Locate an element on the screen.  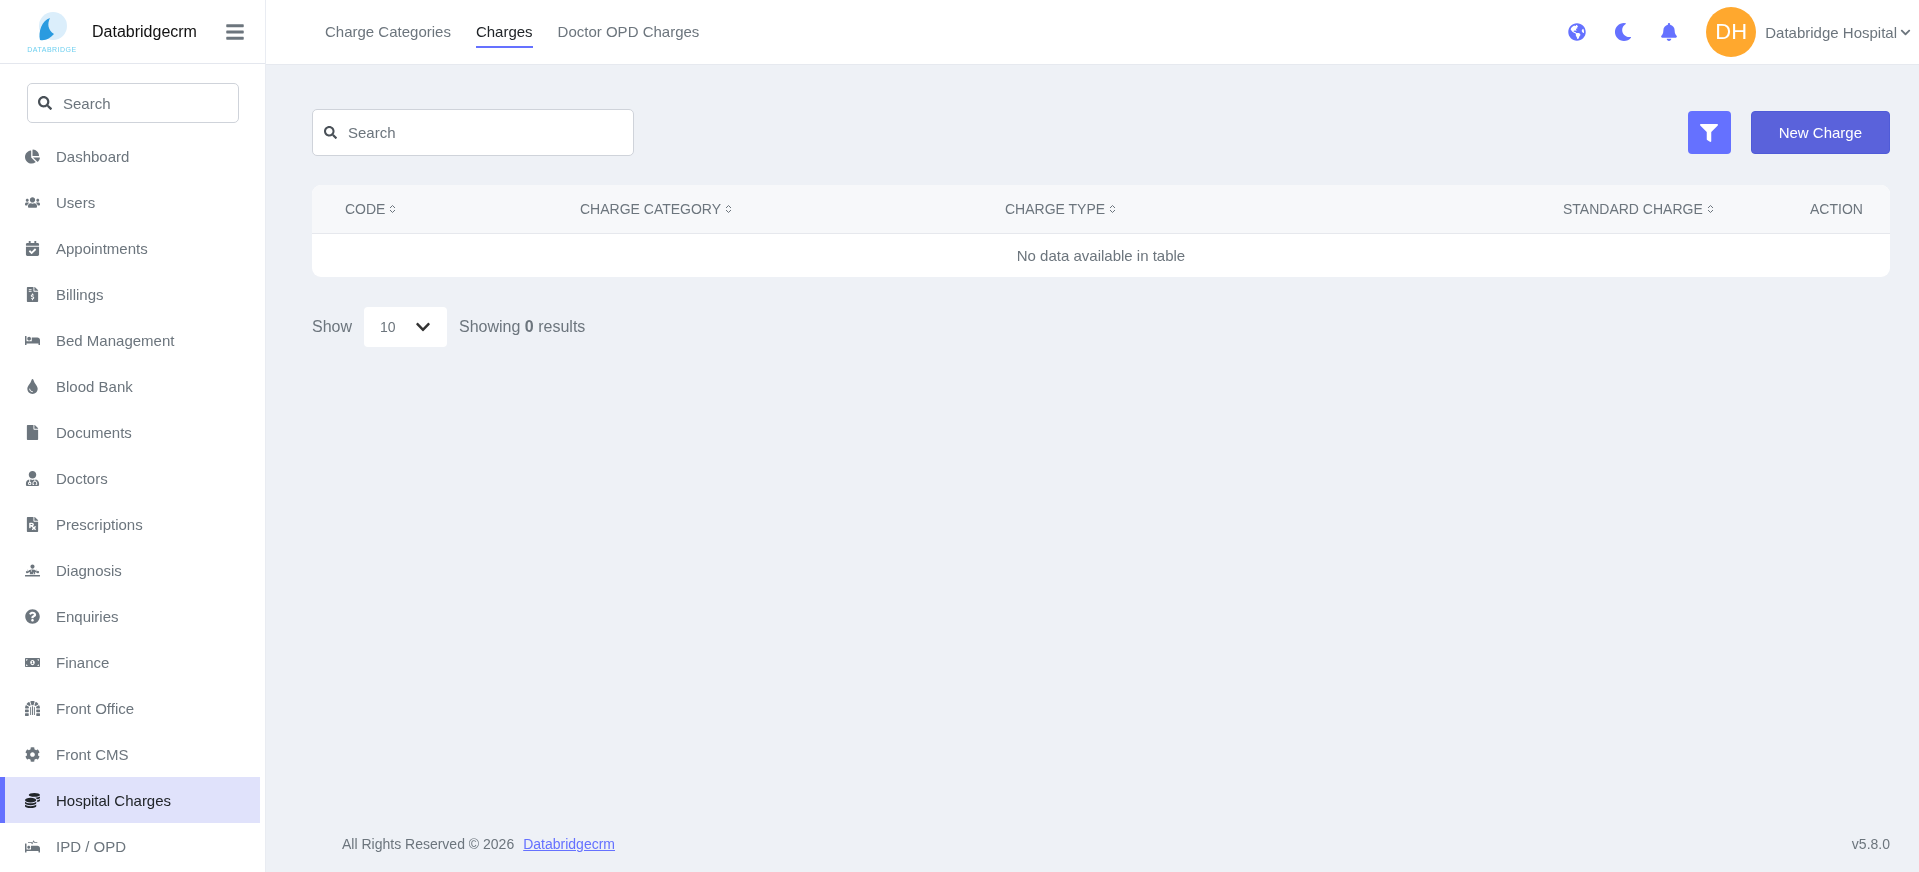
show-label: Show is located at coordinates (332, 327).